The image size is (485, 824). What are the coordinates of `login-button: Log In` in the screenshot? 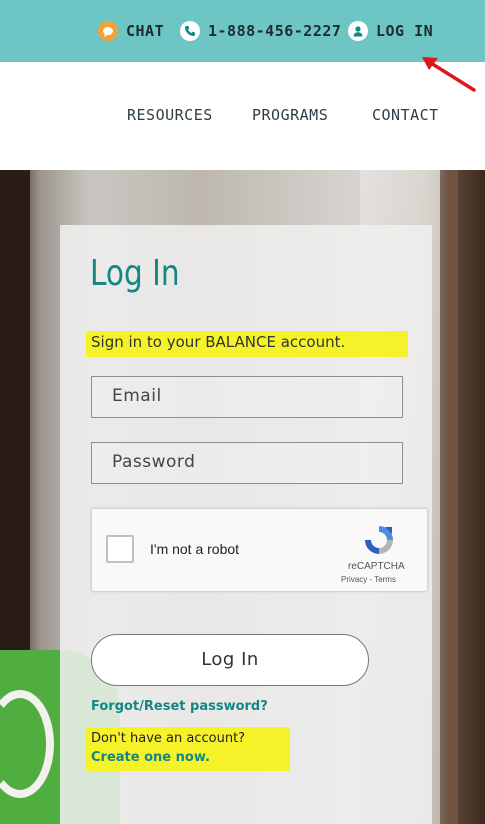 It's located at (230, 660).